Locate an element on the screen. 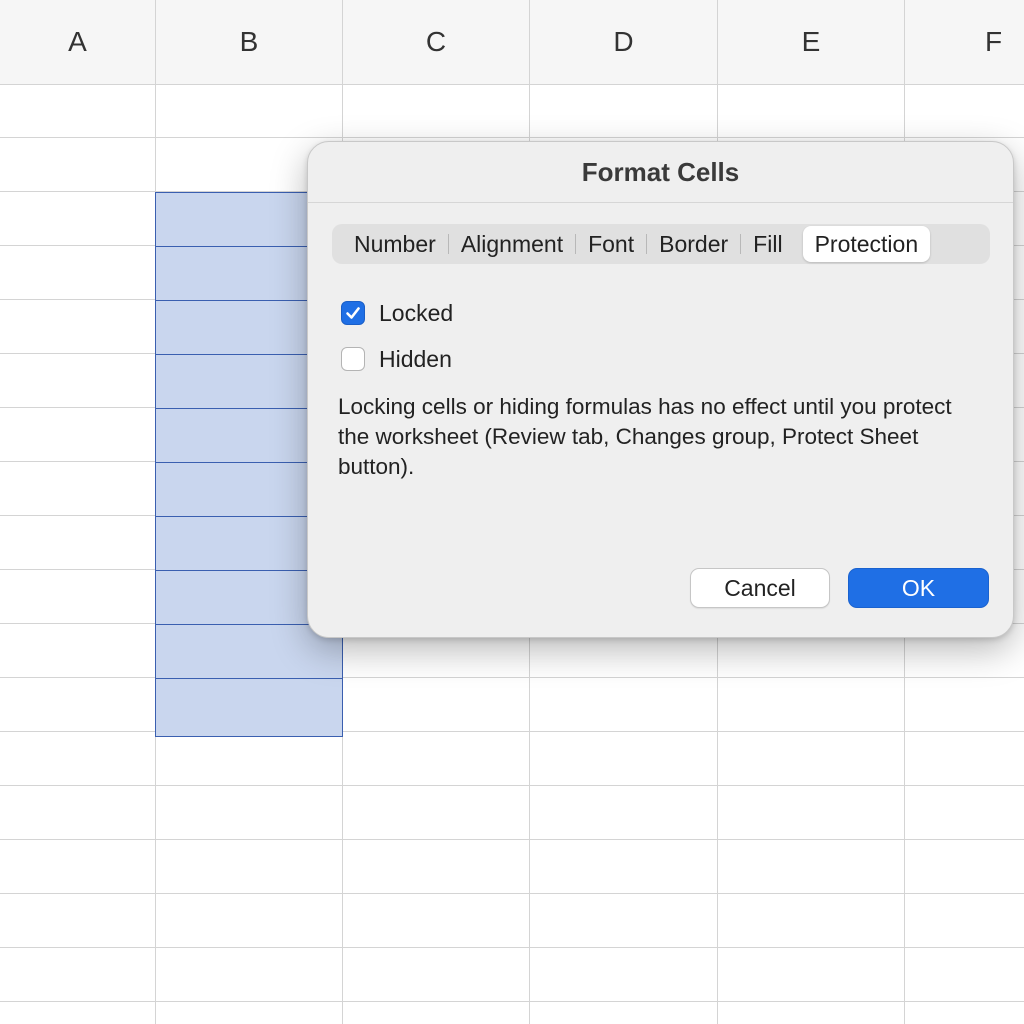  column-header-a: A is located at coordinates (78, 42).